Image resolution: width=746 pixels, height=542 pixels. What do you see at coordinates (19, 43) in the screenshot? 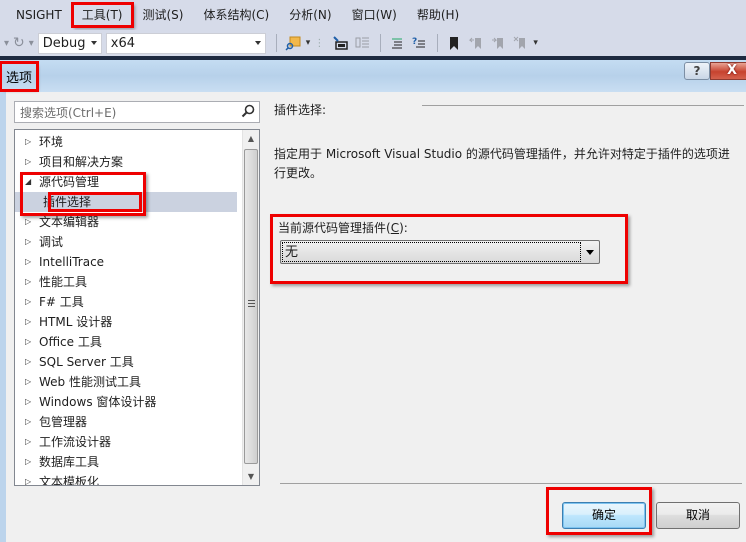
I see `redo-icon: ↻` at bounding box center [19, 43].